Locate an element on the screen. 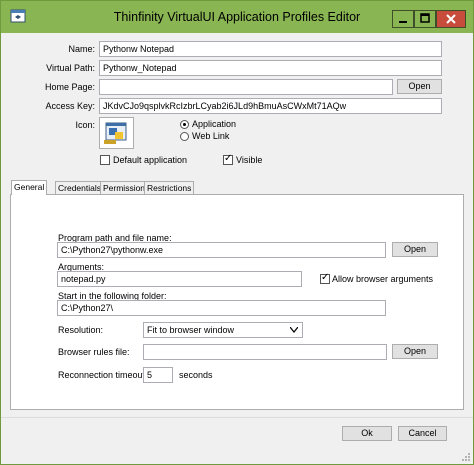  allow-browser-arguments-checkbox: ✓ is located at coordinates (325, 278).